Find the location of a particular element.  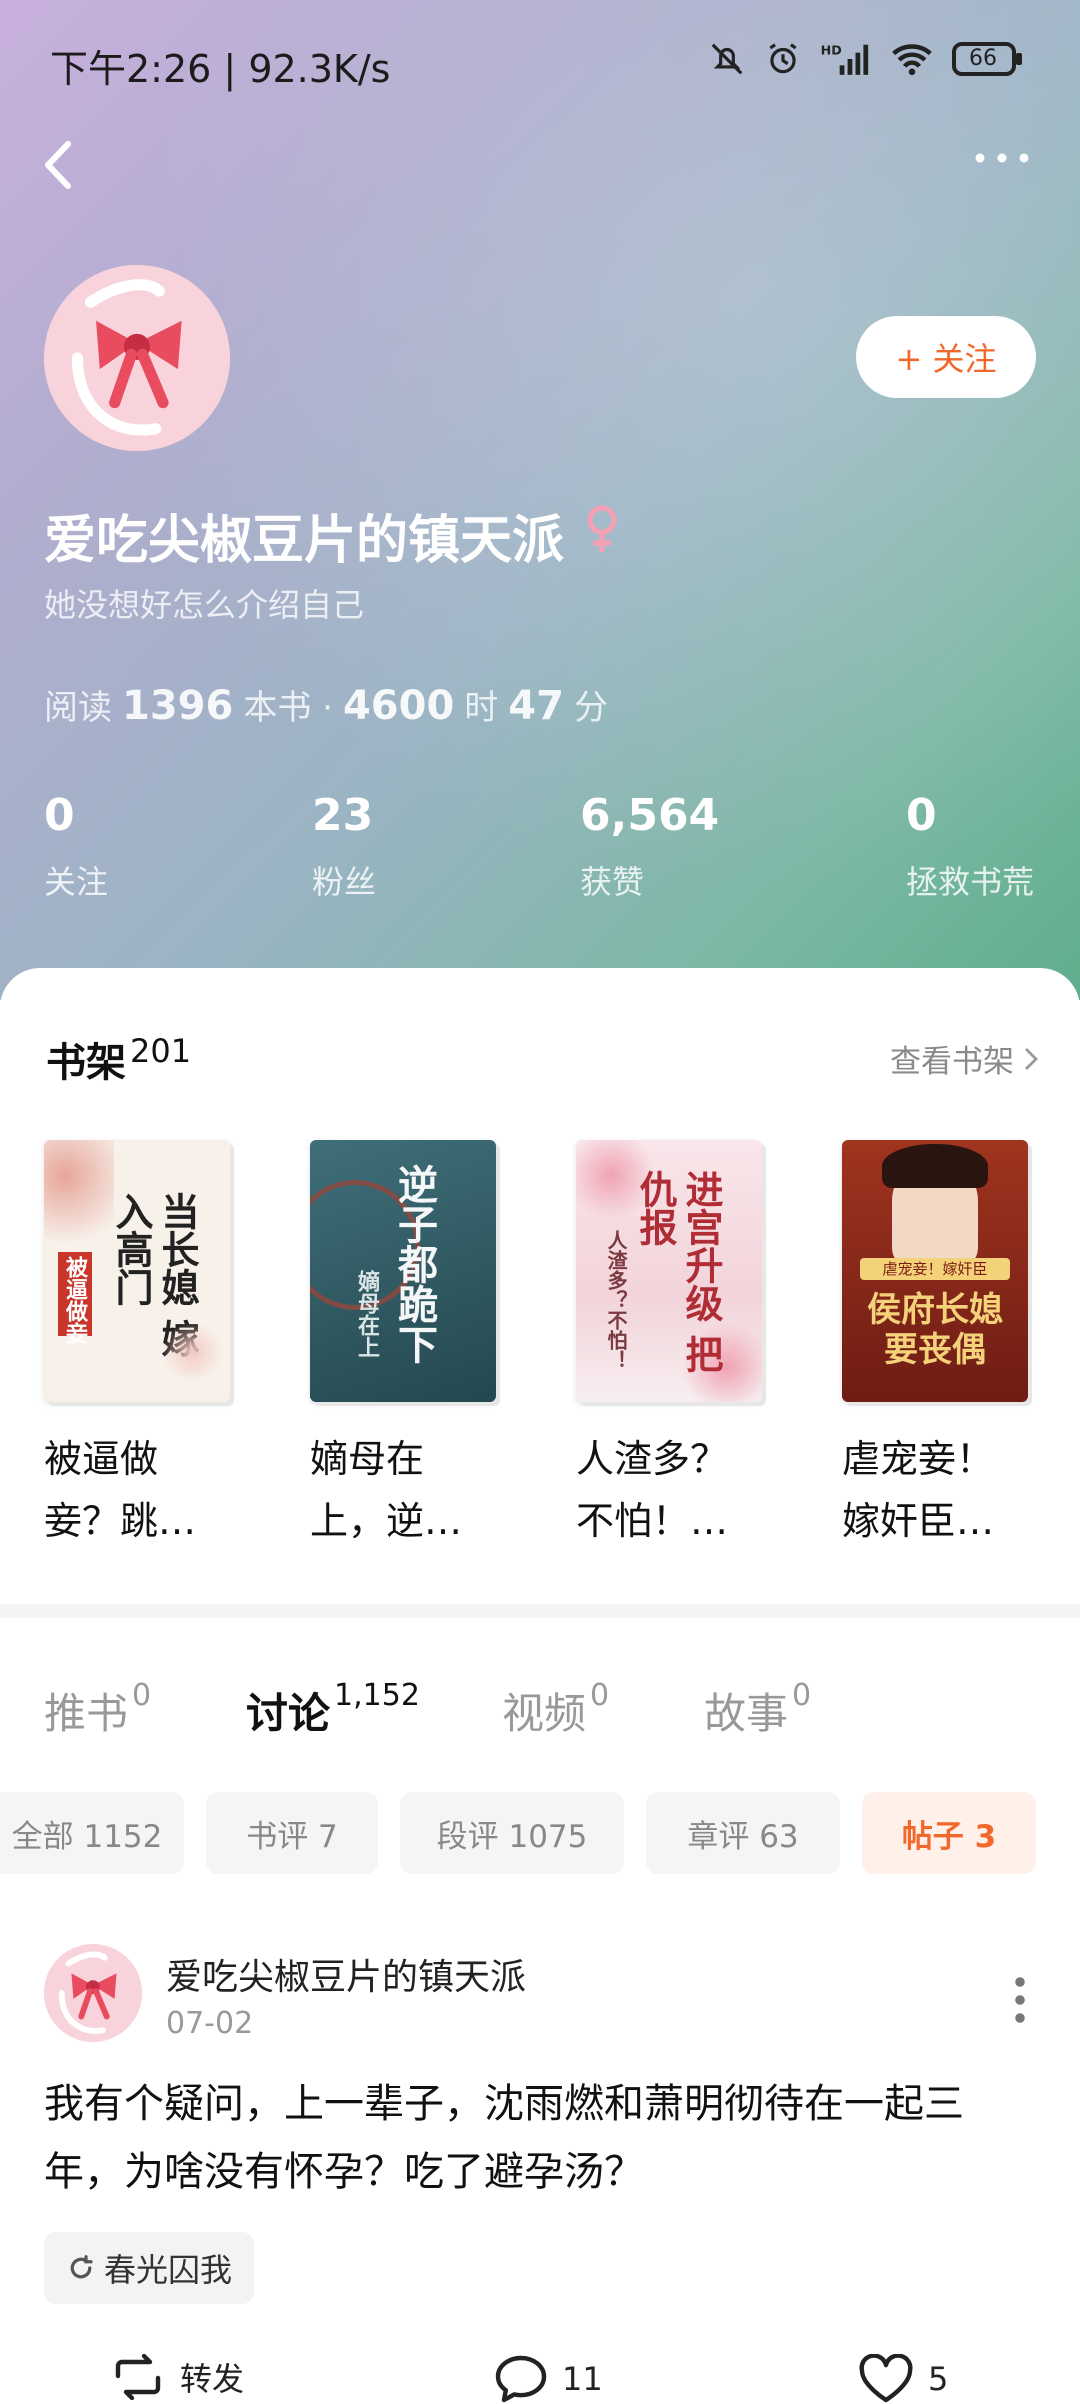

alarm-icon is located at coordinates (783, 59).